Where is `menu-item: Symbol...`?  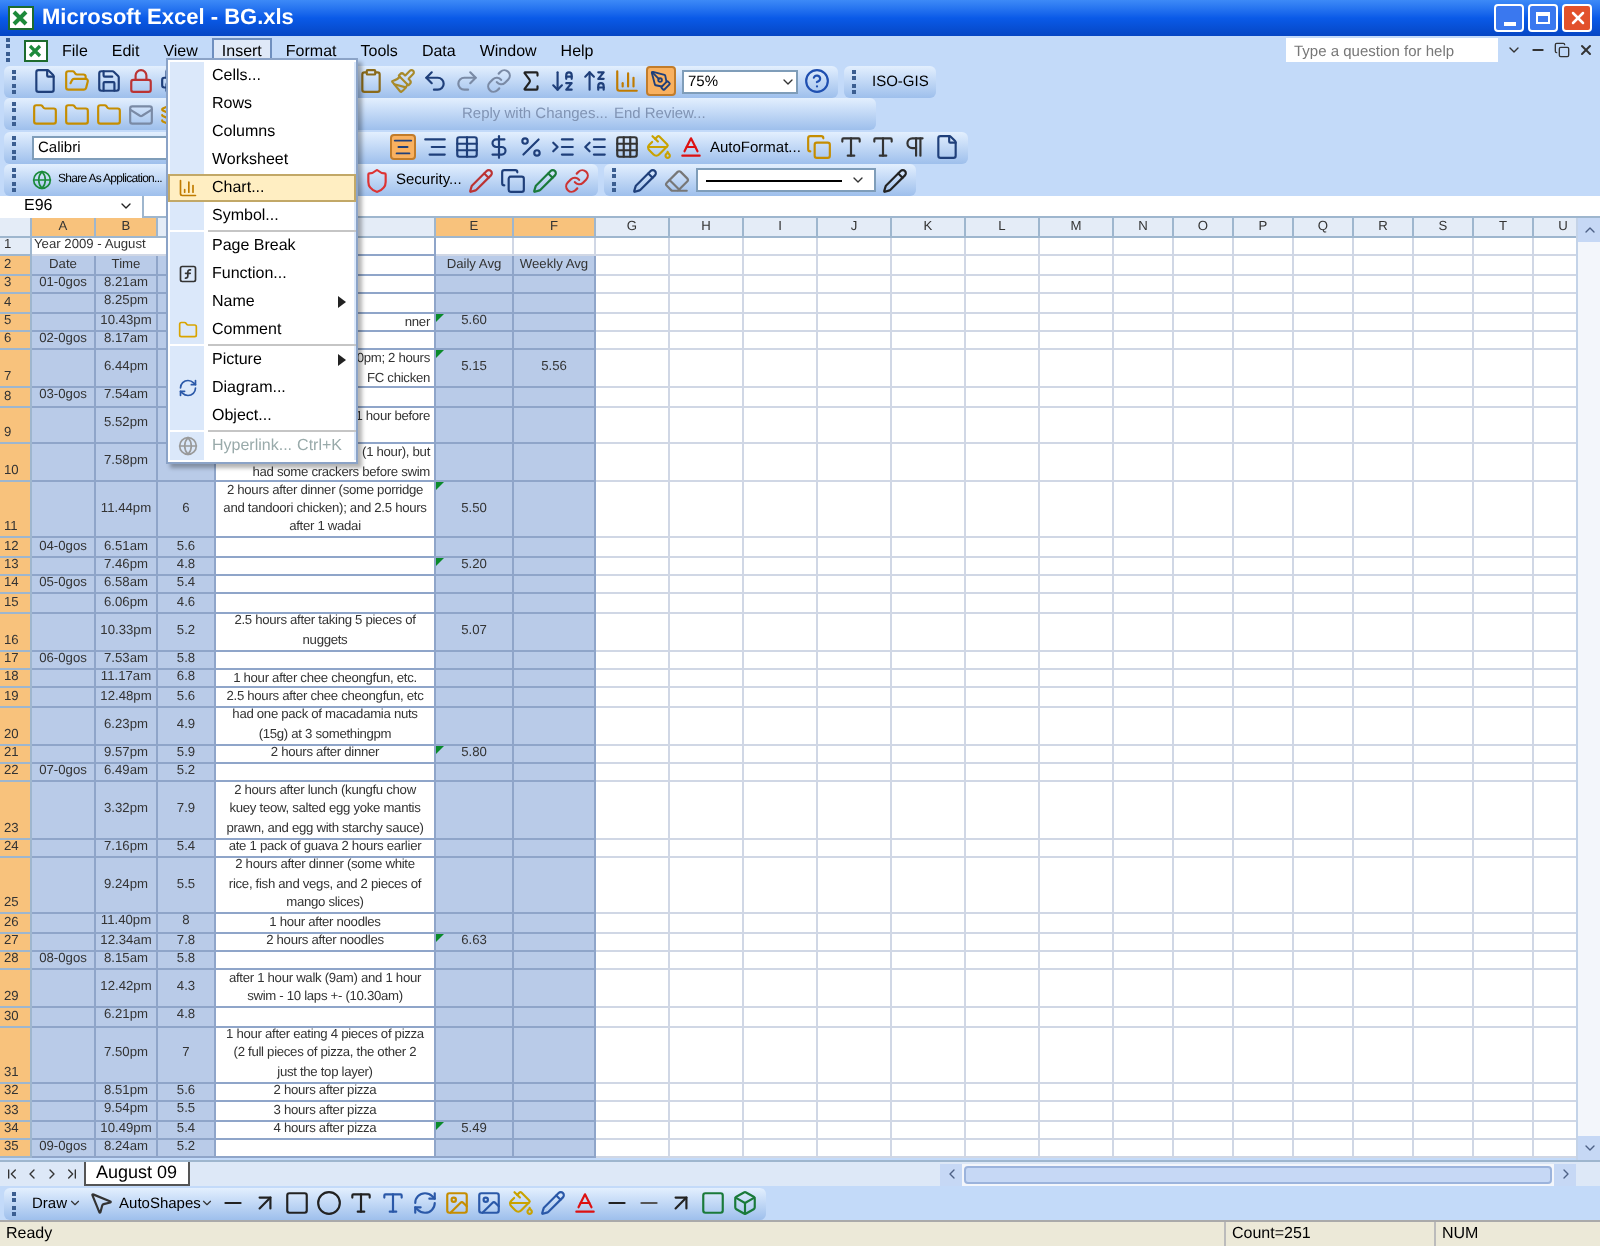
menu-item: Symbol... is located at coordinates (262, 217).